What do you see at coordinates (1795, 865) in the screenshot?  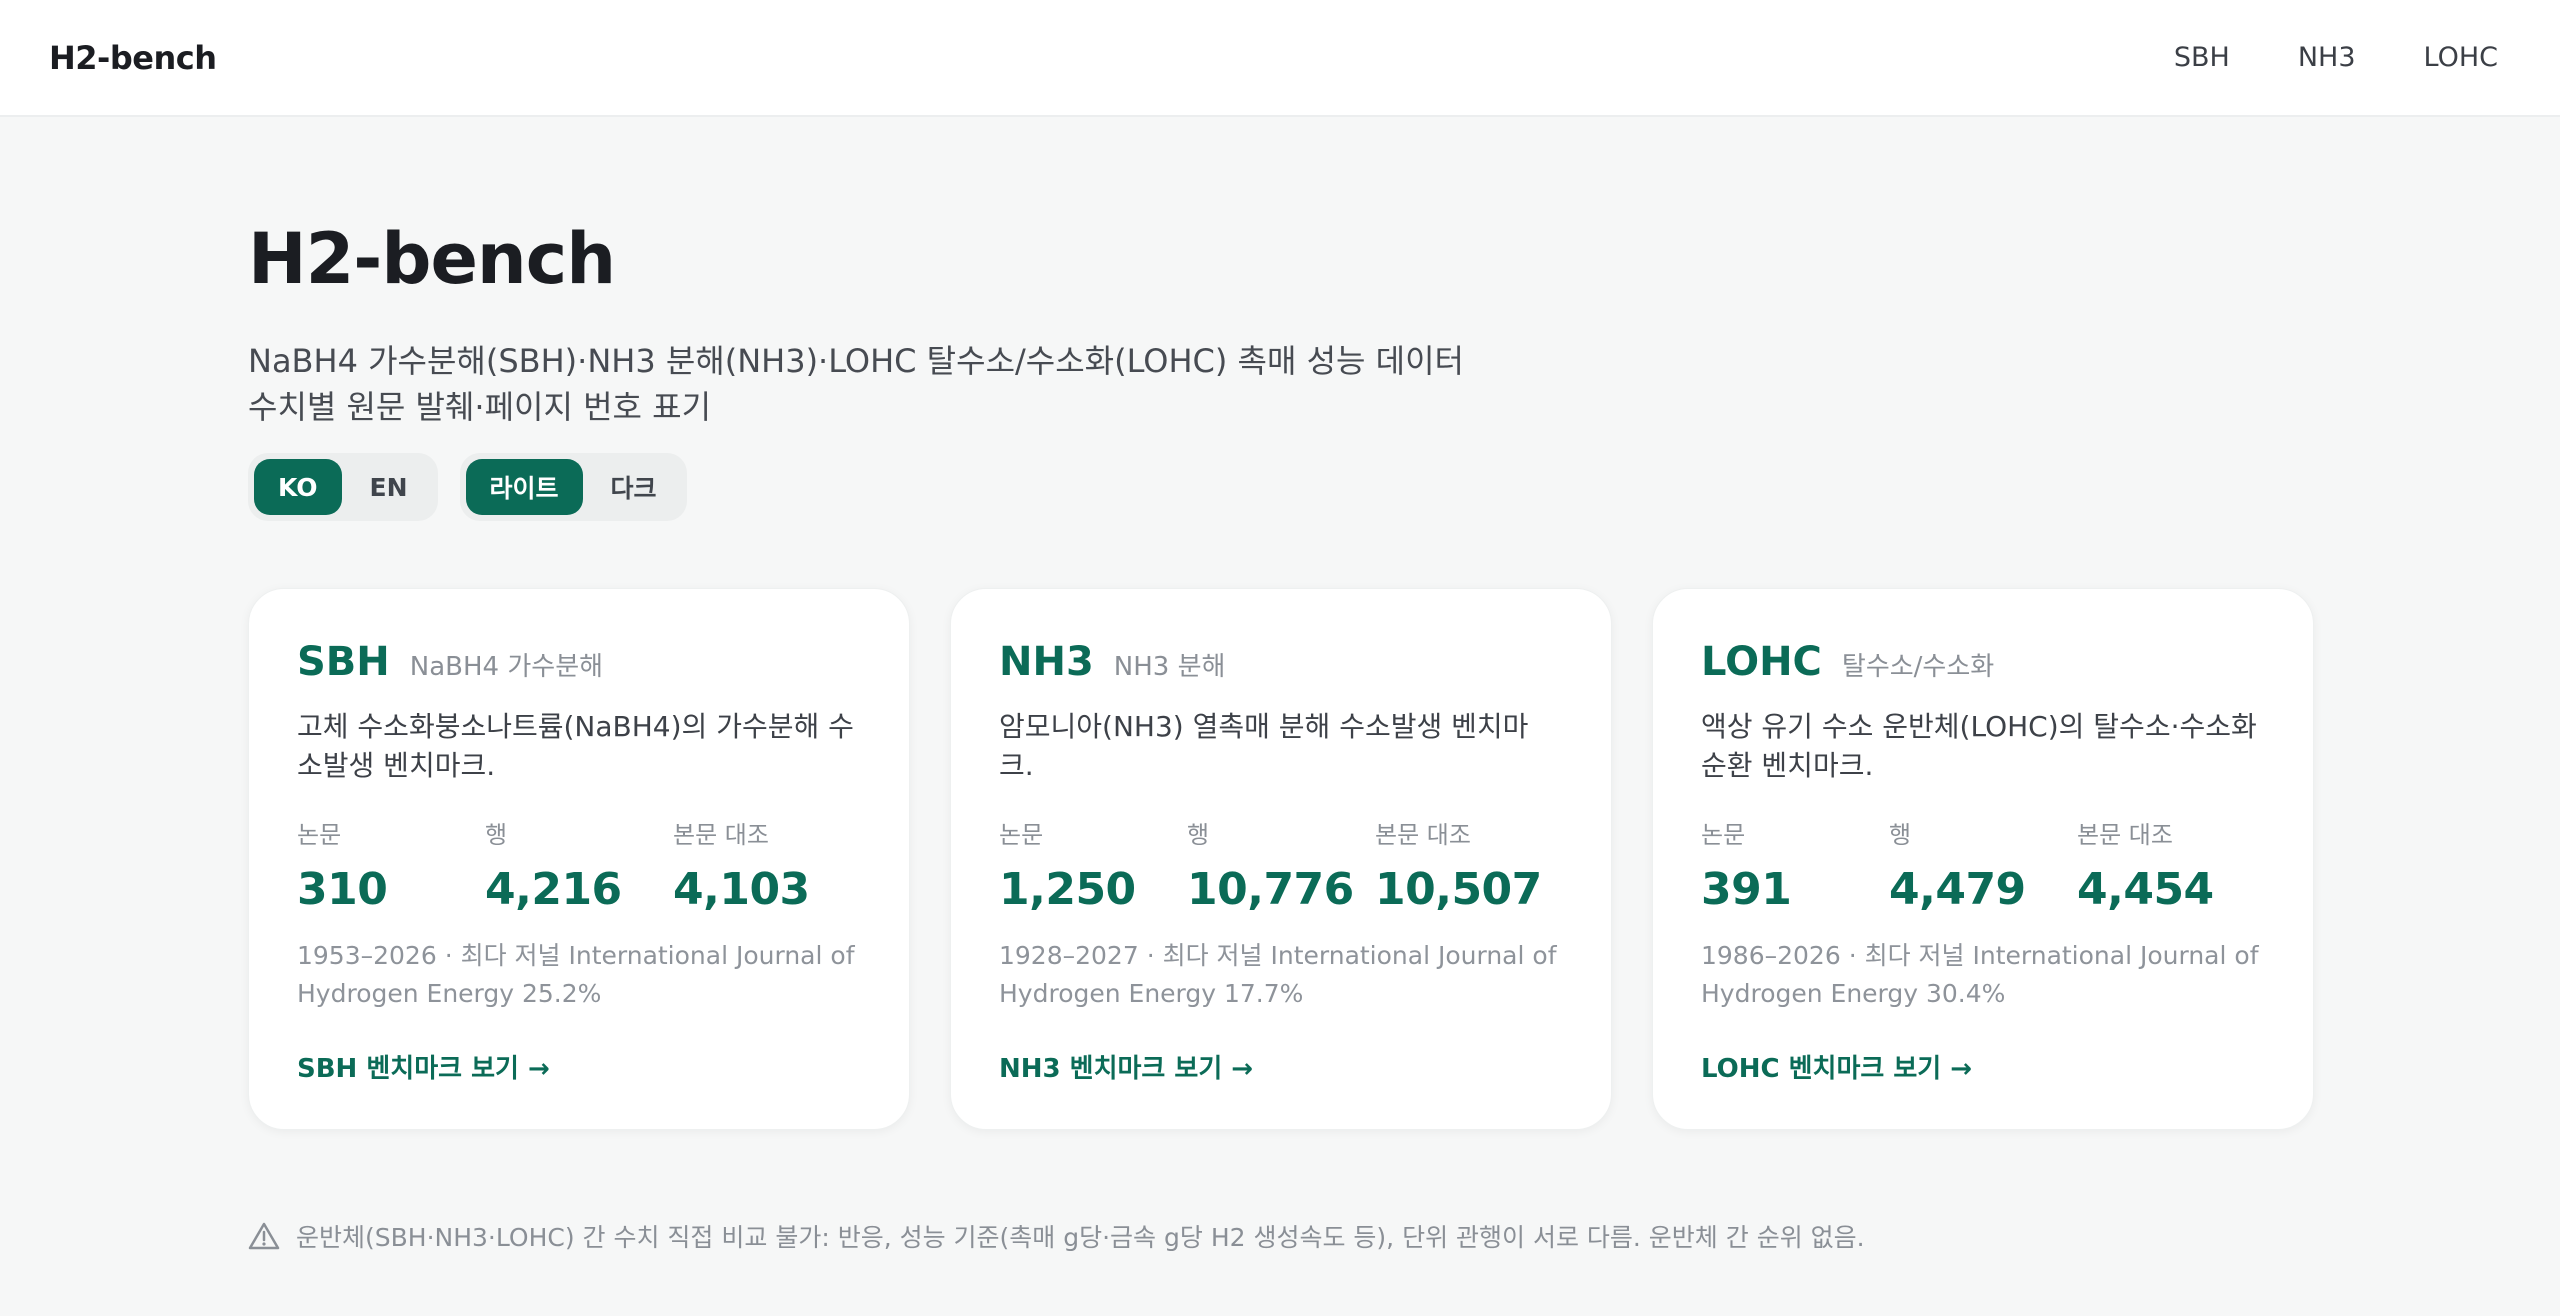 I see `stat-papers: 논문 391` at bounding box center [1795, 865].